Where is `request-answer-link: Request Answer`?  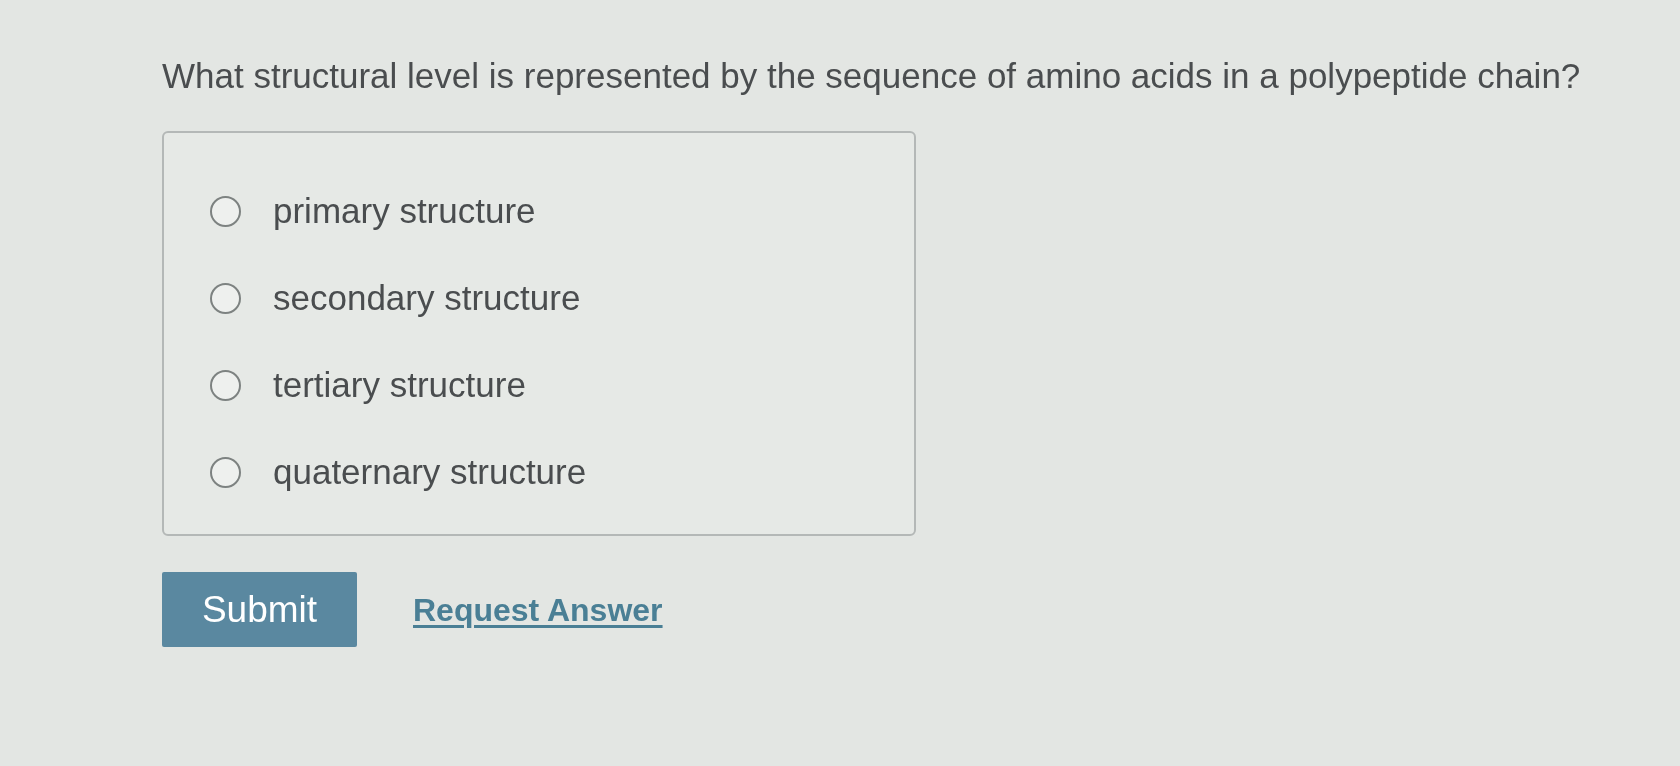
request-answer-link: Request Answer is located at coordinates (538, 609).